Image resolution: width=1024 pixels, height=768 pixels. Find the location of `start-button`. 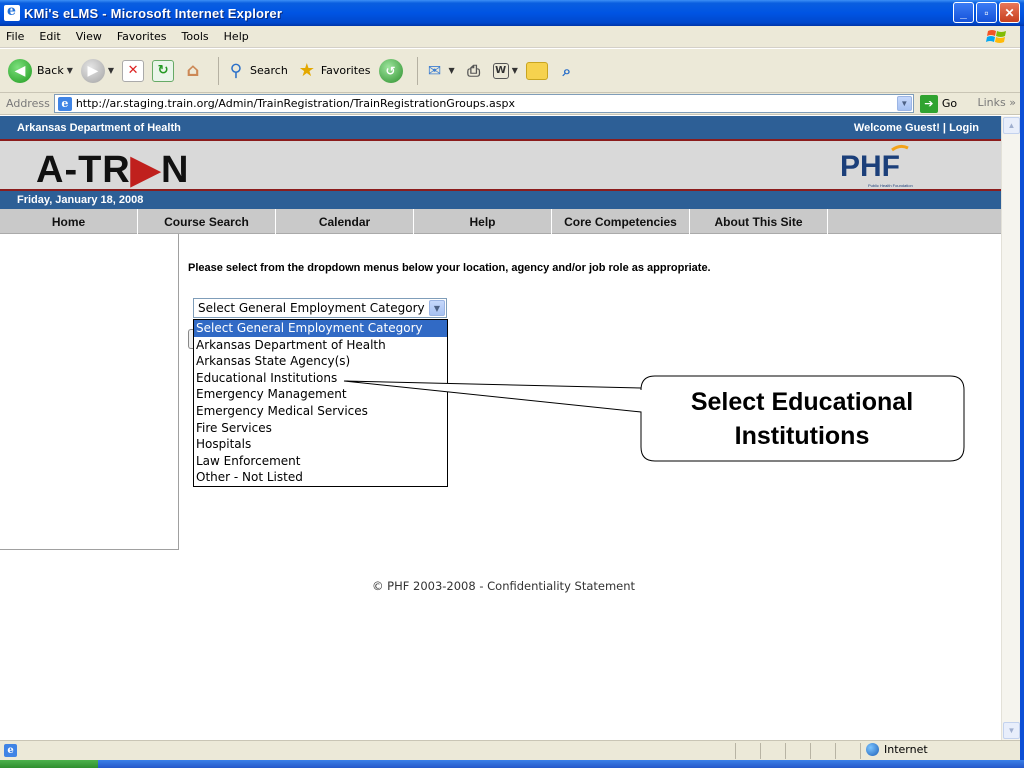

start-button is located at coordinates (49, 764).